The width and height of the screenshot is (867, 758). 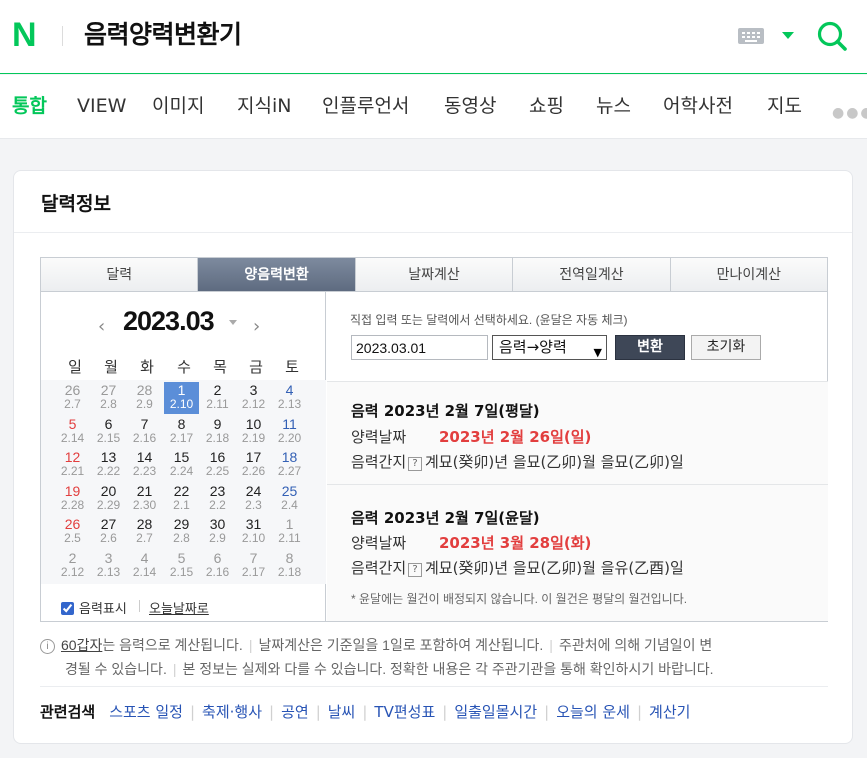 What do you see at coordinates (81, 645) in the screenshot?
I see `sexagenary-link: 60갑자` at bounding box center [81, 645].